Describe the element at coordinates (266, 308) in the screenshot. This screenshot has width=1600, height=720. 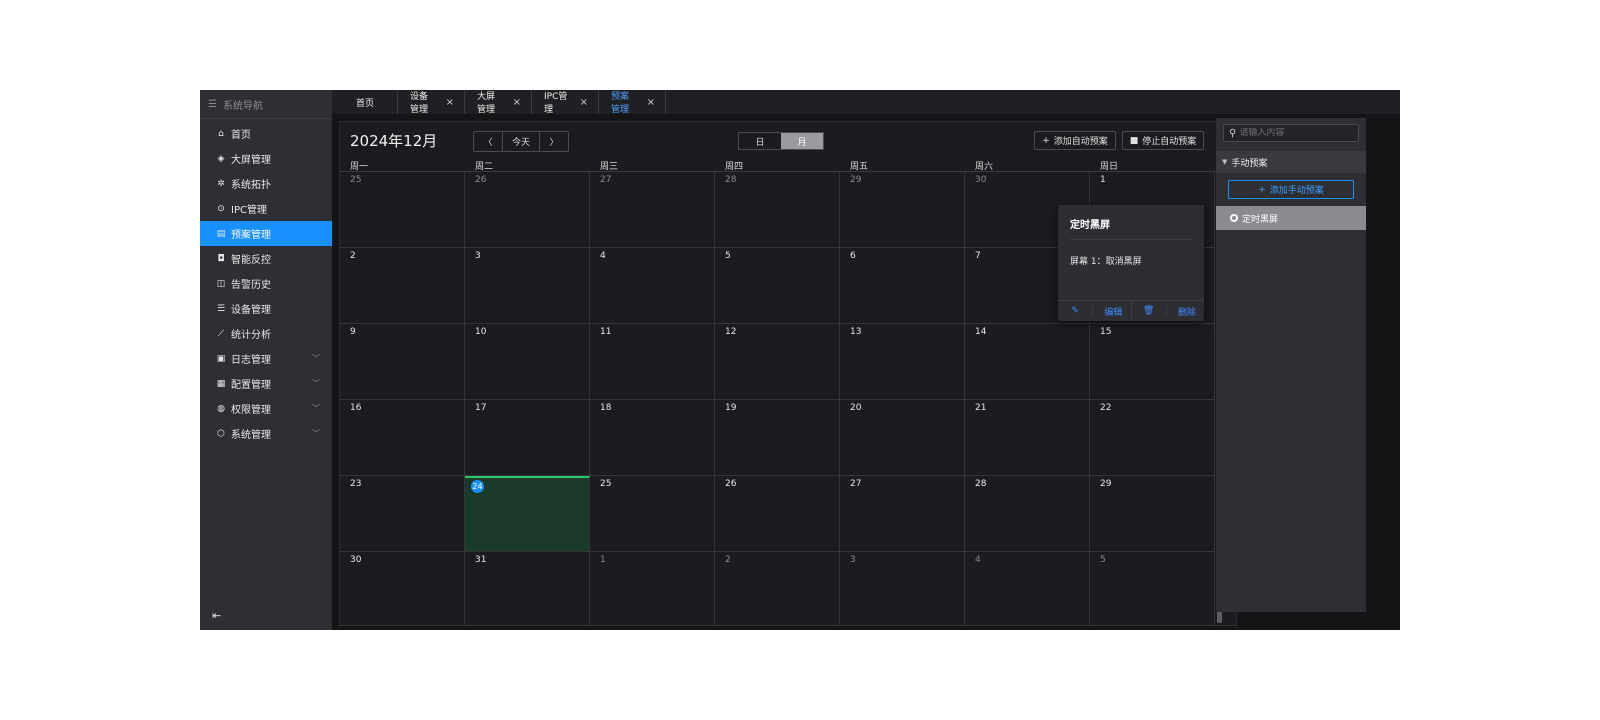
I see `sidebar-item: ☰ 设备管理` at that location.